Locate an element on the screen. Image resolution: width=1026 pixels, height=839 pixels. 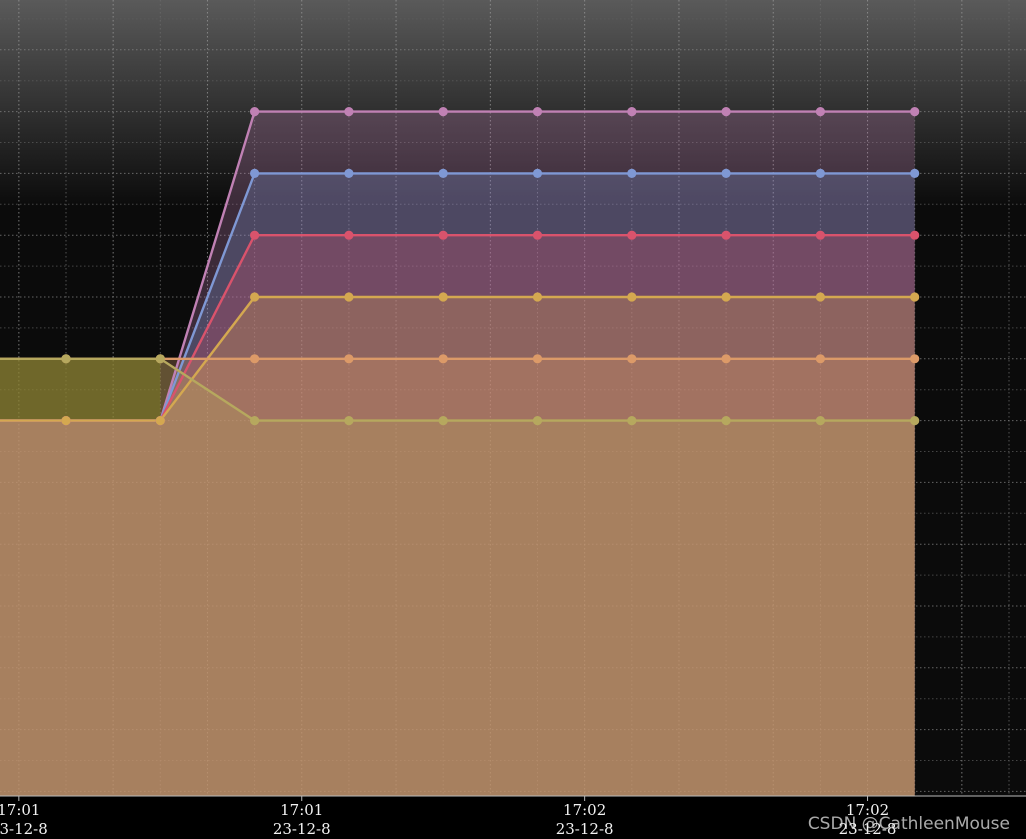
left-band-area is located at coordinates (80, 389).